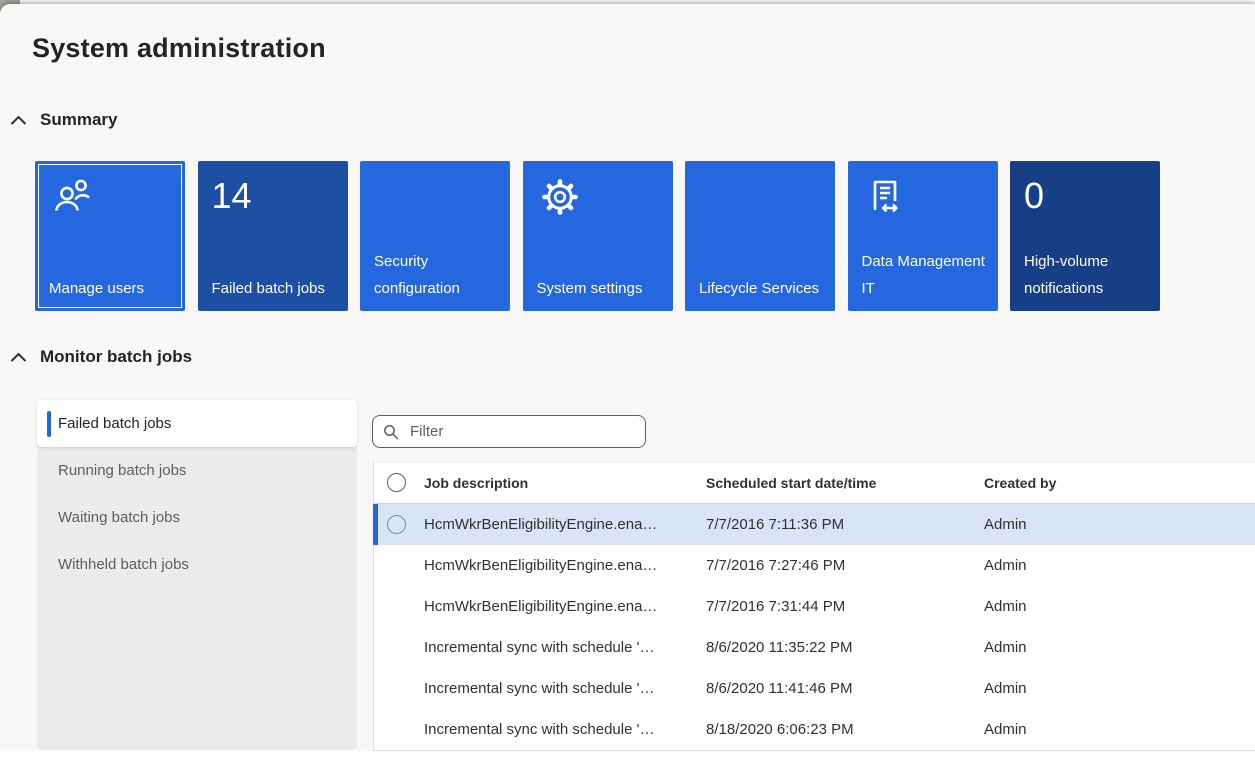 Image resolution: width=1255 pixels, height=784 pixels. Describe the element at coordinates (391, 431) in the screenshot. I see `search-icon` at that location.